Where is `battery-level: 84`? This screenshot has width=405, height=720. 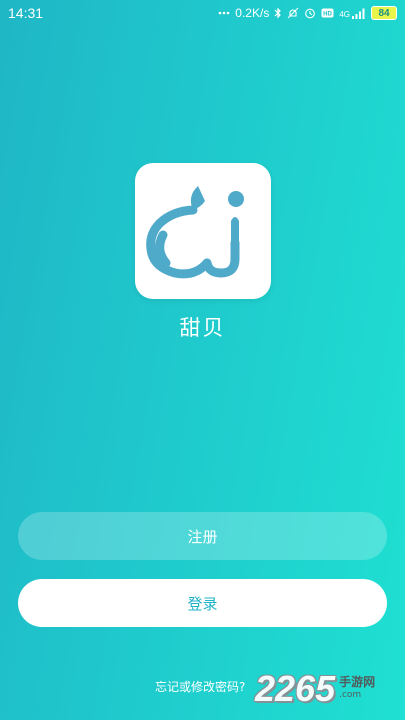 battery-level: 84 is located at coordinates (384, 13).